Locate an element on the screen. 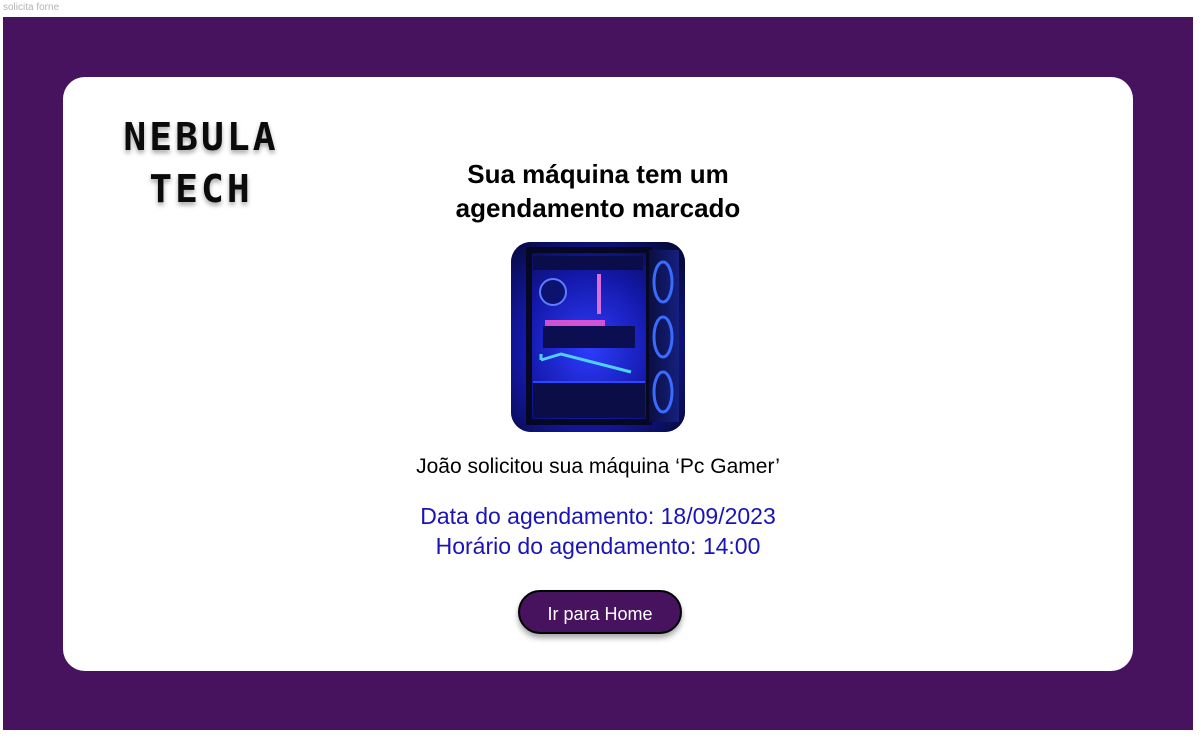  logo-line-1: NEBULA is located at coordinates (201, 137).